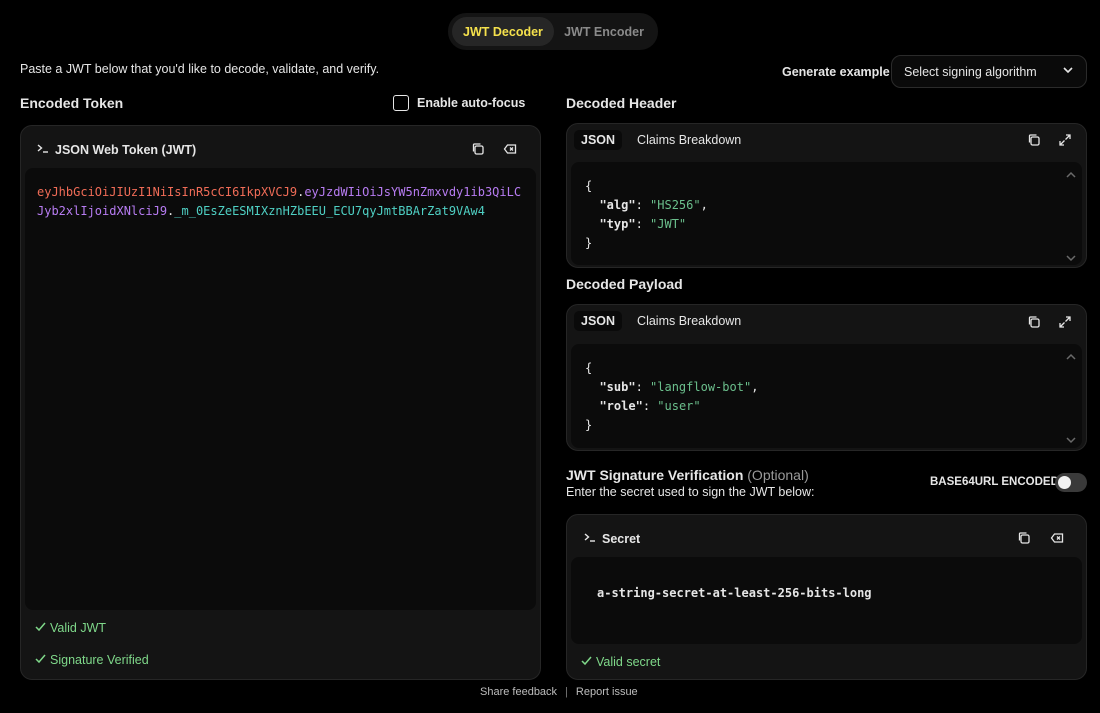 This screenshot has height=713, width=1100. Describe the element at coordinates (126, 149) in the screenshot. I see `jwt-panel-label: JSON Web Token (JWT)` at that location.